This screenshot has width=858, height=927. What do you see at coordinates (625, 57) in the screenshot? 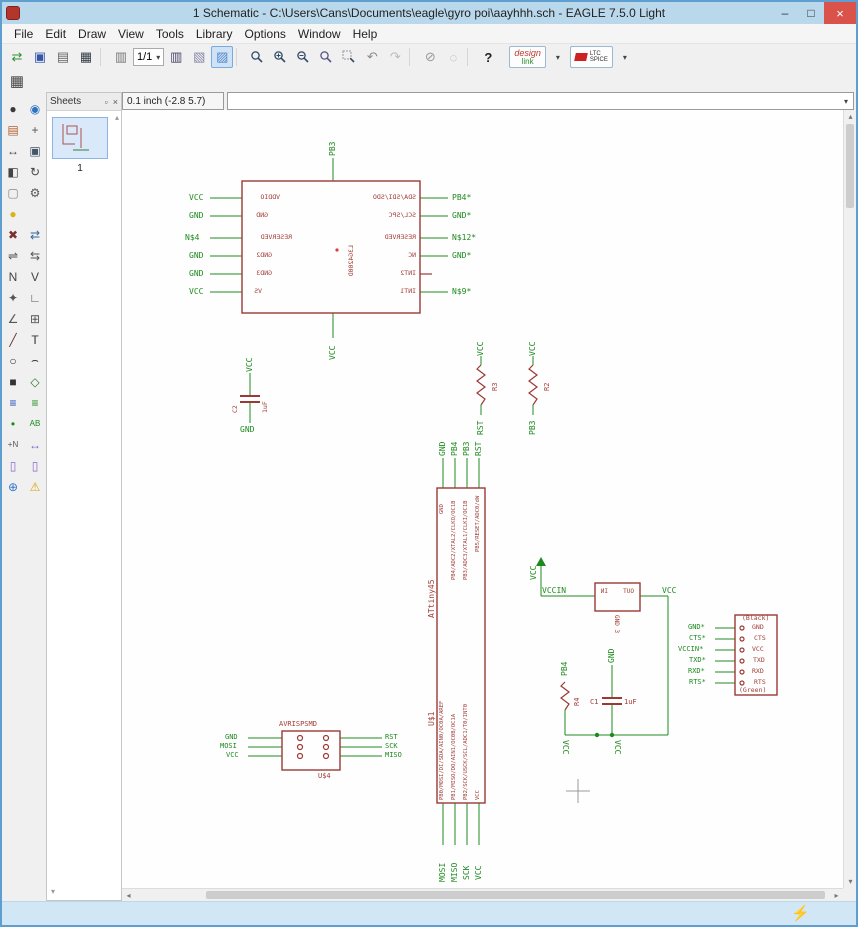
I see `ltspice-dropdown: ▾` at bounding box center [625, 57].